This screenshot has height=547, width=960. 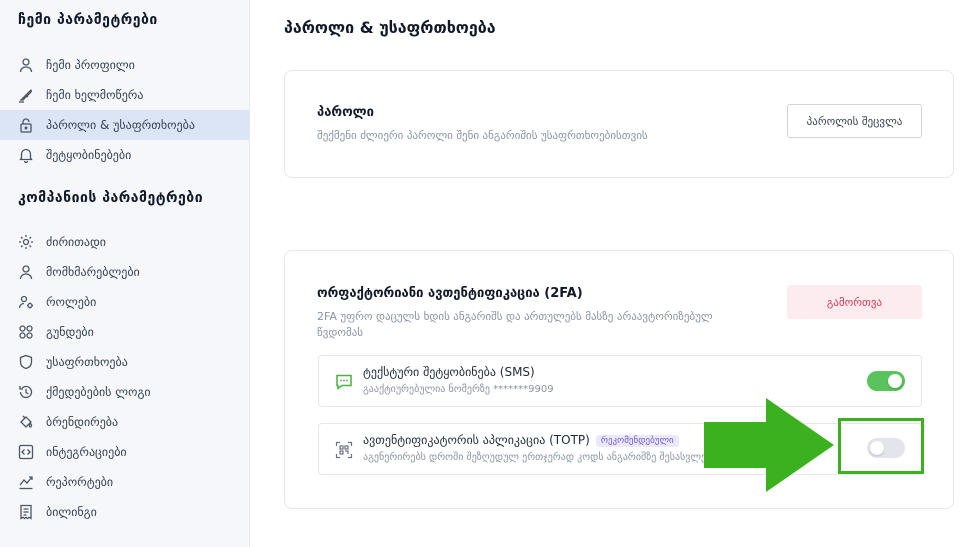 I want to click on twofa-card-title: ორფაქტორიანი ავთენტიფიკაცია (2FA), so click(x=450, y=293).